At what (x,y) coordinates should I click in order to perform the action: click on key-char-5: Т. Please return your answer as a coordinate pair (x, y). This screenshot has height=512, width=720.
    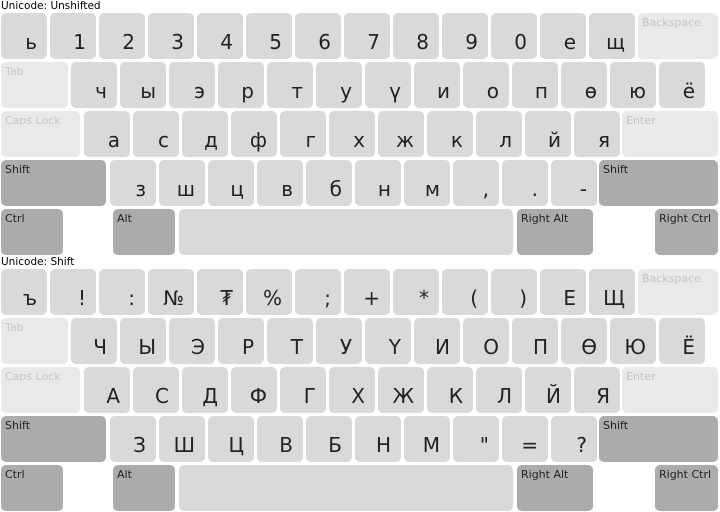
    Looking at the image, I should click on (290, 341).